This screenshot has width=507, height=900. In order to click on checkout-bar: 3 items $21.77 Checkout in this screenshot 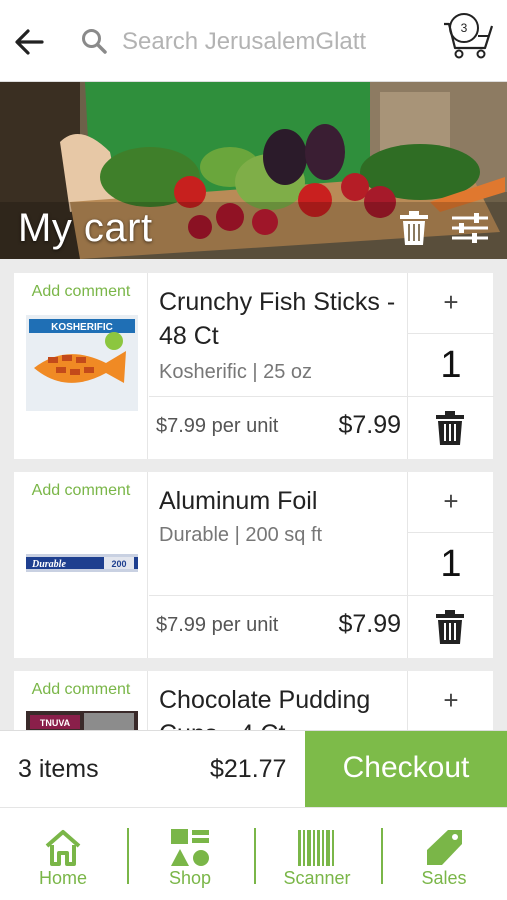, I will do `click(253, 769)`.